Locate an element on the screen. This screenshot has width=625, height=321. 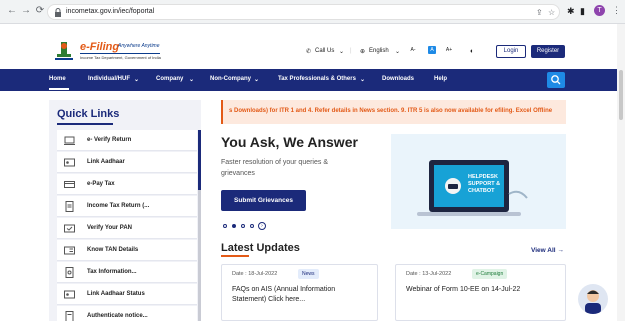
address-bar: incometax.gov.in/iec/foportal ⇪ ☆ is located at coordinates (303, 12).